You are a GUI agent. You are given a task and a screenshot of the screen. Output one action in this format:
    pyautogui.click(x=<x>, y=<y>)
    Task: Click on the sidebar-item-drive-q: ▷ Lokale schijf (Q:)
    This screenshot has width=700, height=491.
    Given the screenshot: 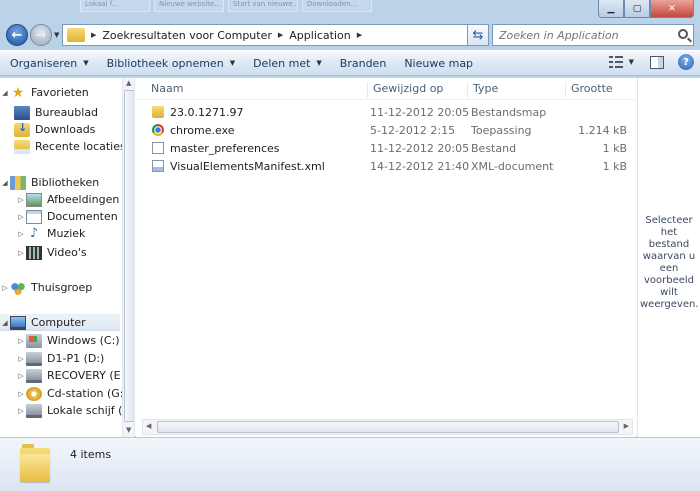 What is the action you would take?
    pyautogui.click(x=75, y=410)
    